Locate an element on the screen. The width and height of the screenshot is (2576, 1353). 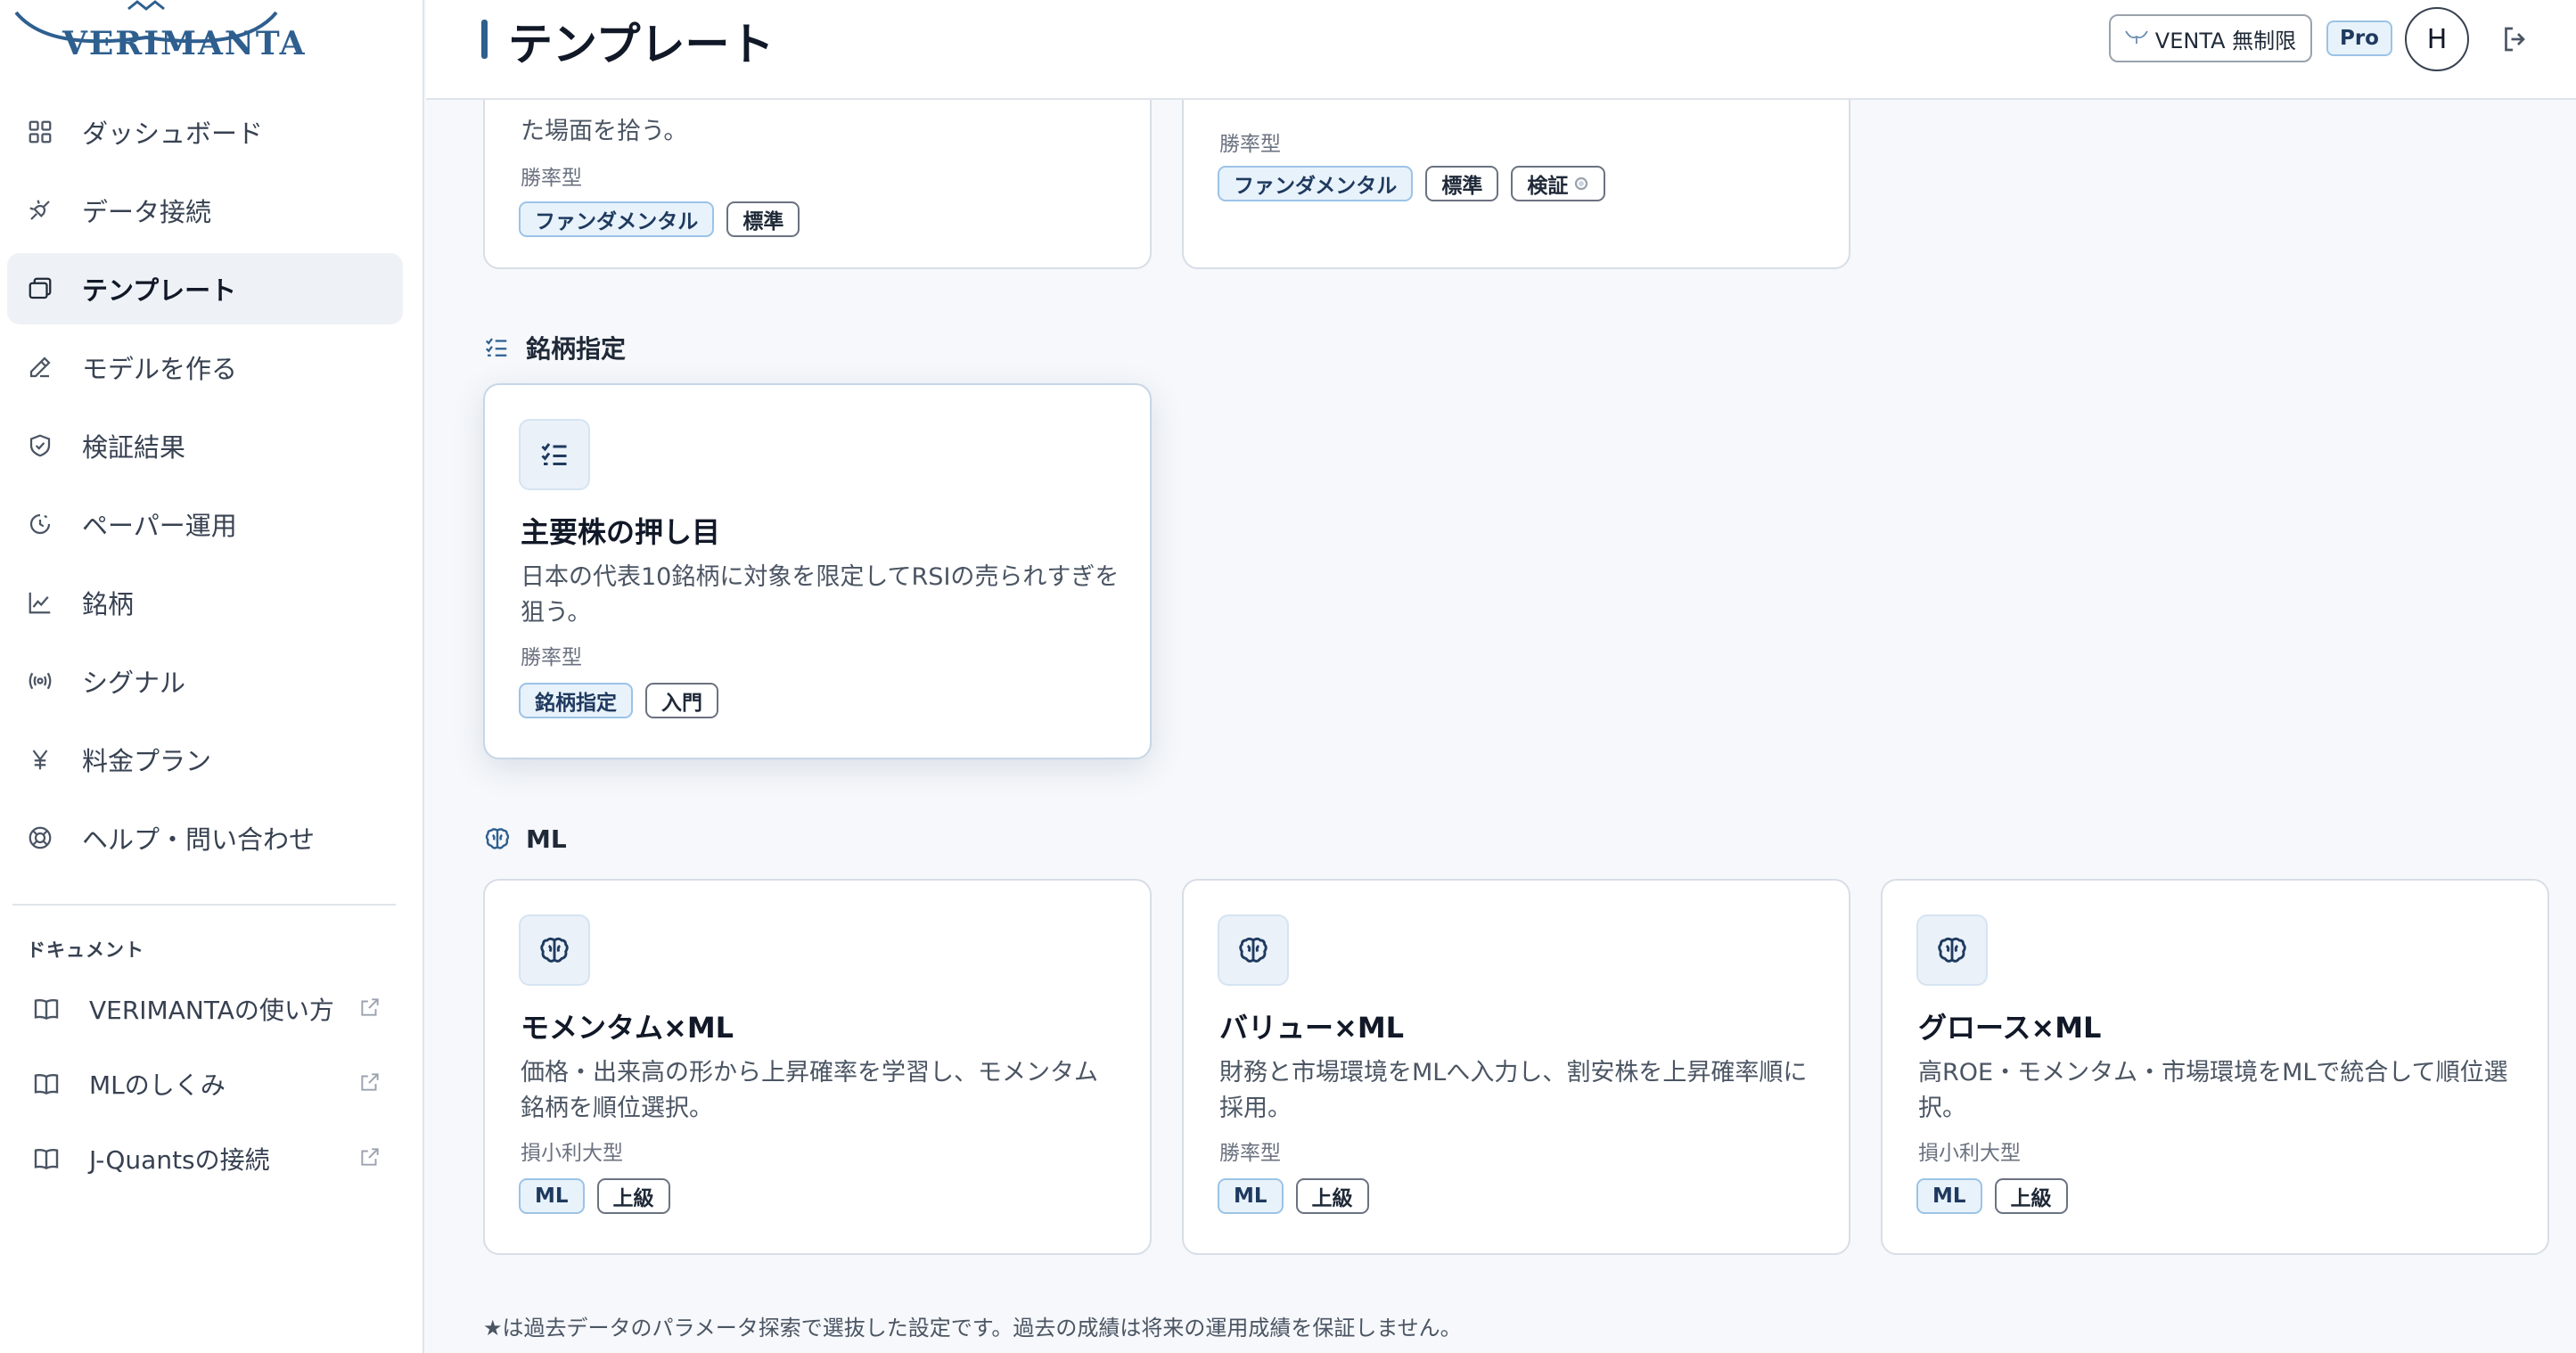
radio-signal-icon is located at coordinates (50, 681).